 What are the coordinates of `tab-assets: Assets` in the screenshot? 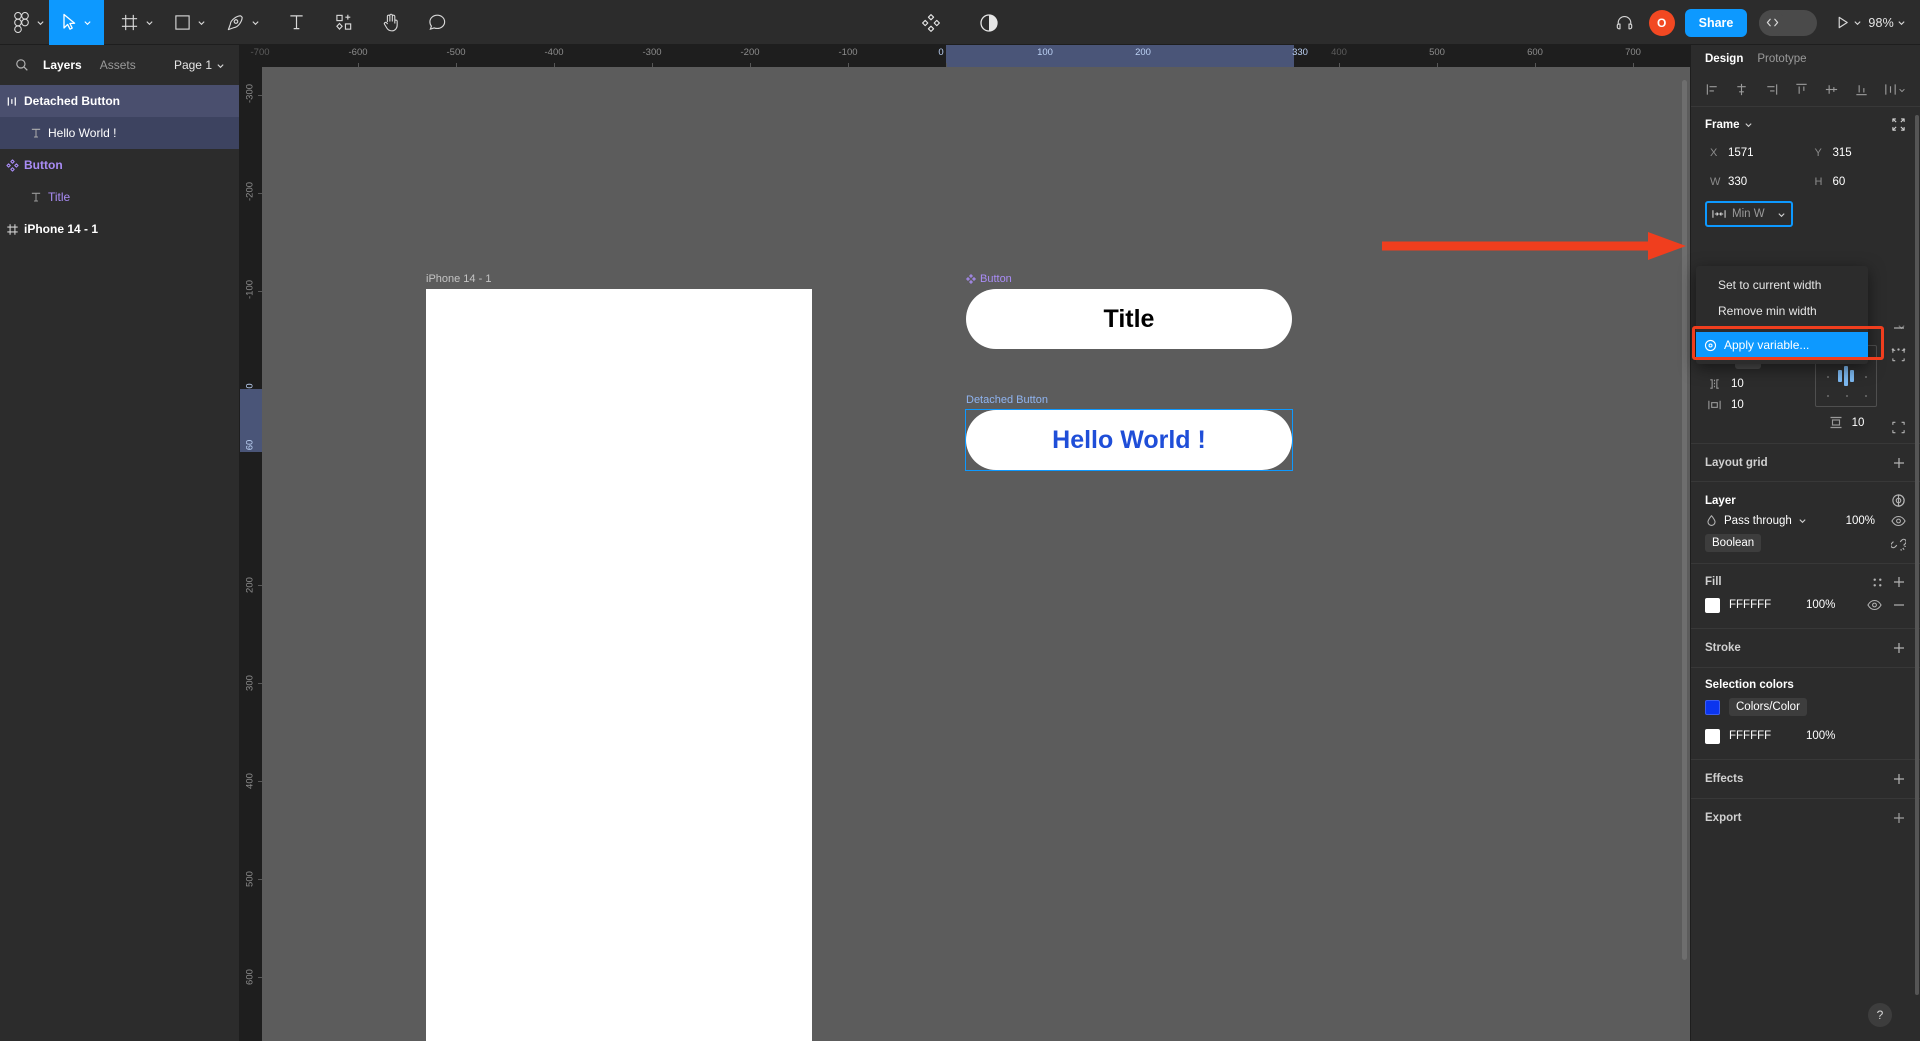 It's located at (118, 65).